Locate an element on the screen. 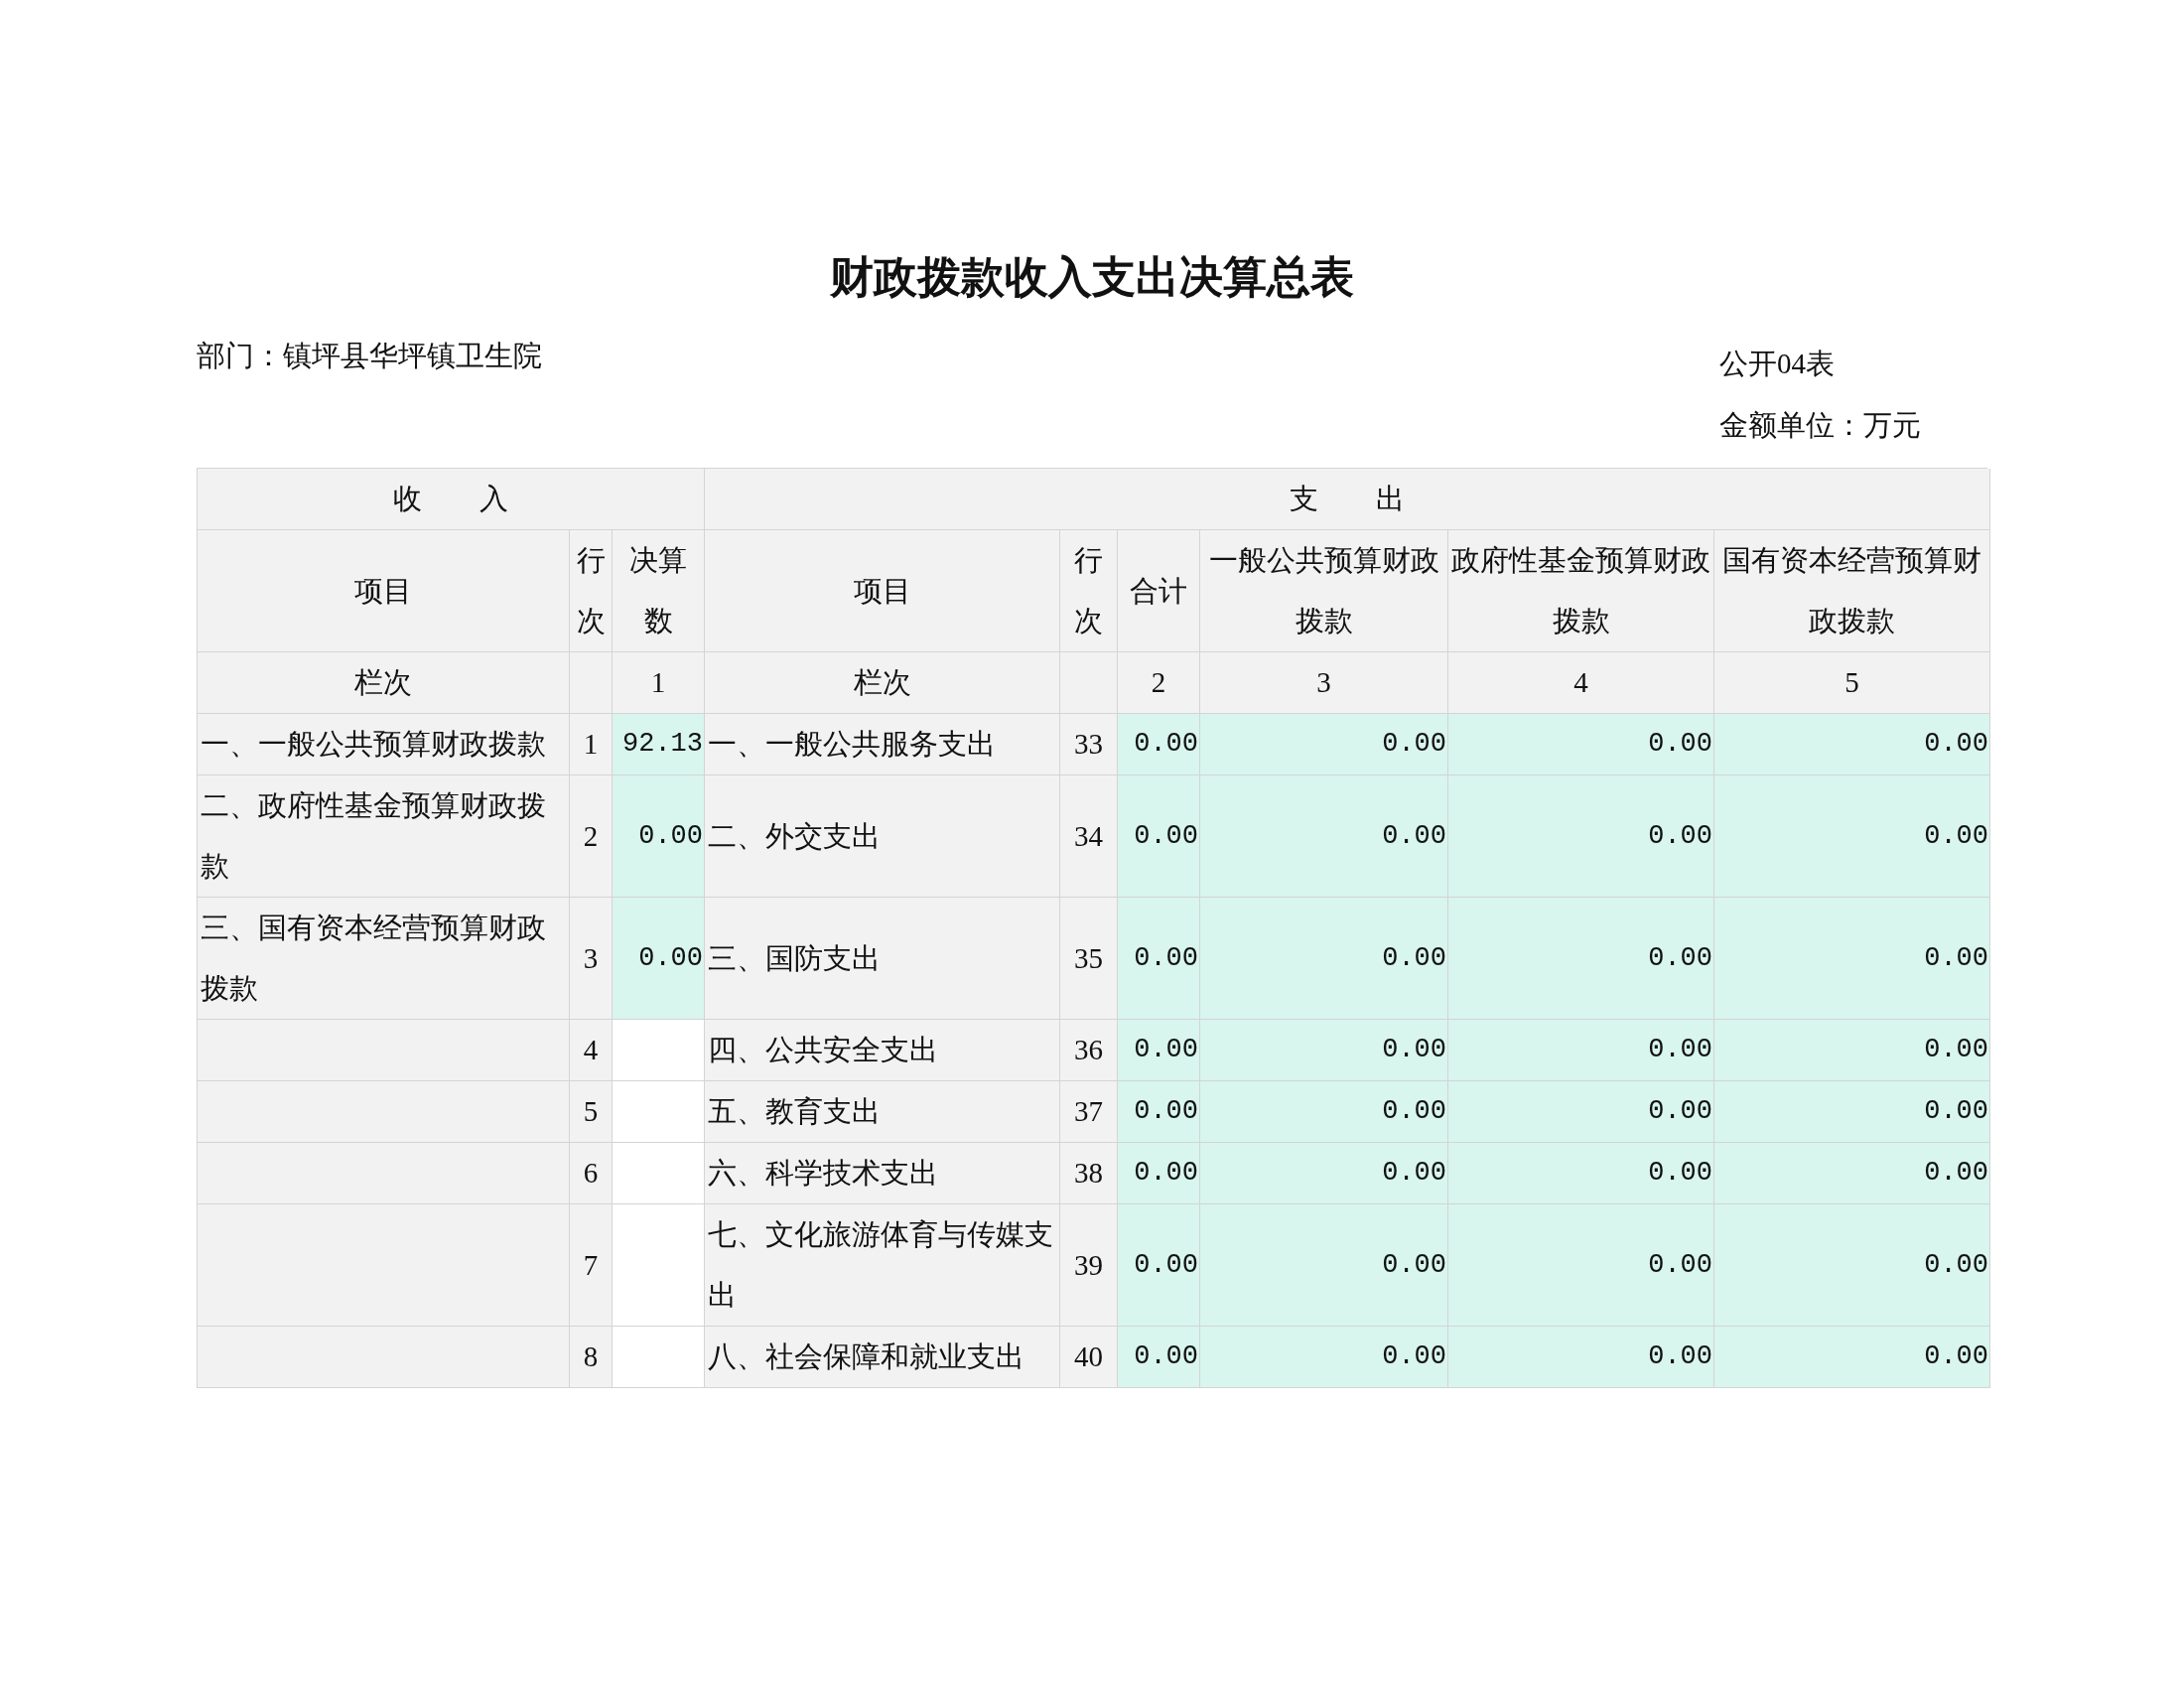  table-cell: 2 is located at coordinates (591, 836).